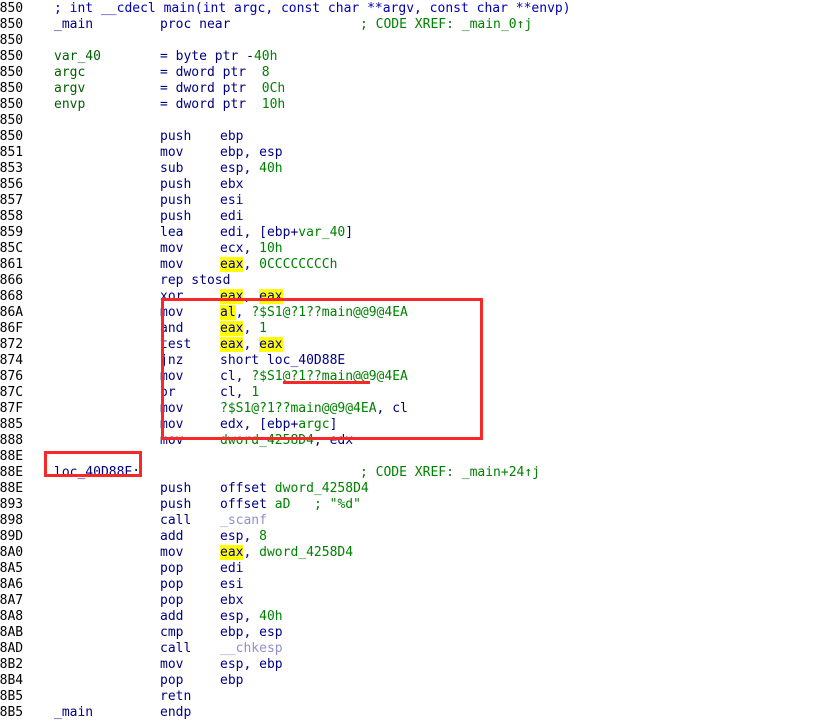 The image size is (813, 723). I want to click on identifier-ref: aD, so click(283, 504).